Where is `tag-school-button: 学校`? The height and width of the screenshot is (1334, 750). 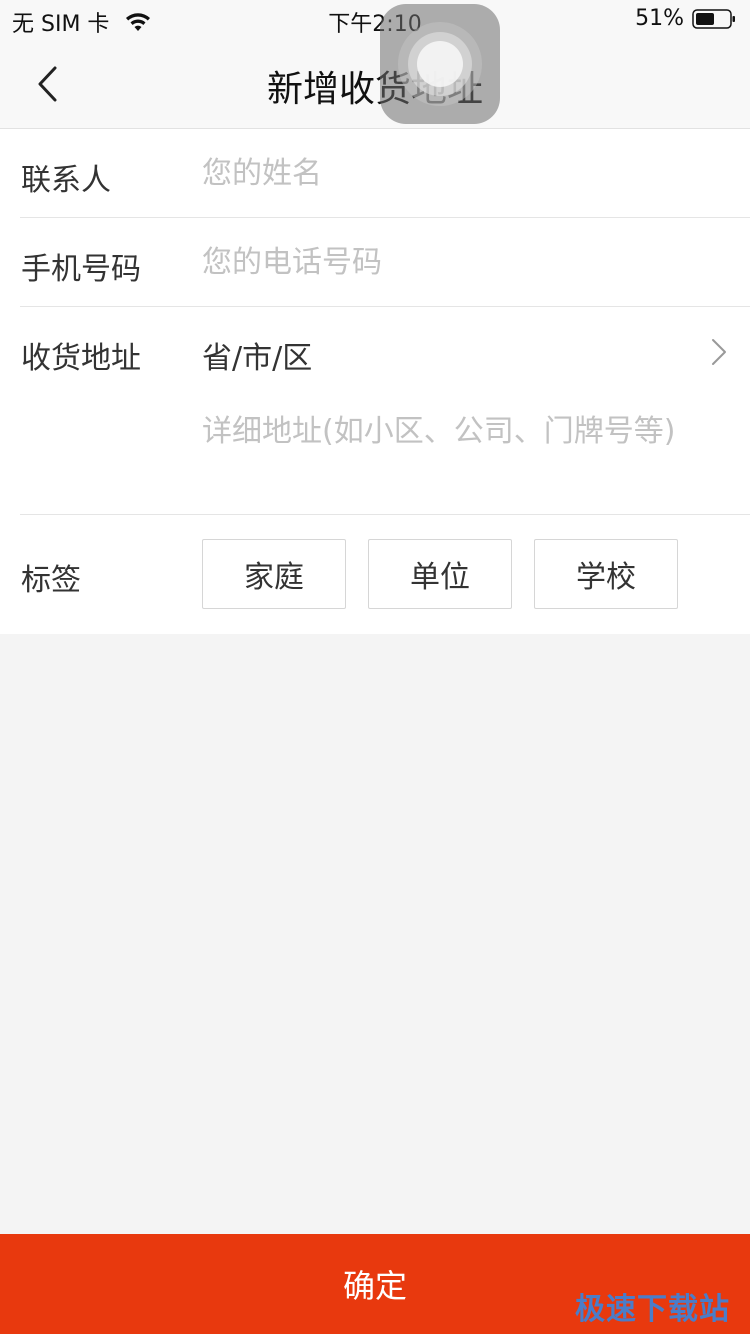 tag-school-button: 学校 is located at coordinates (606, 574).